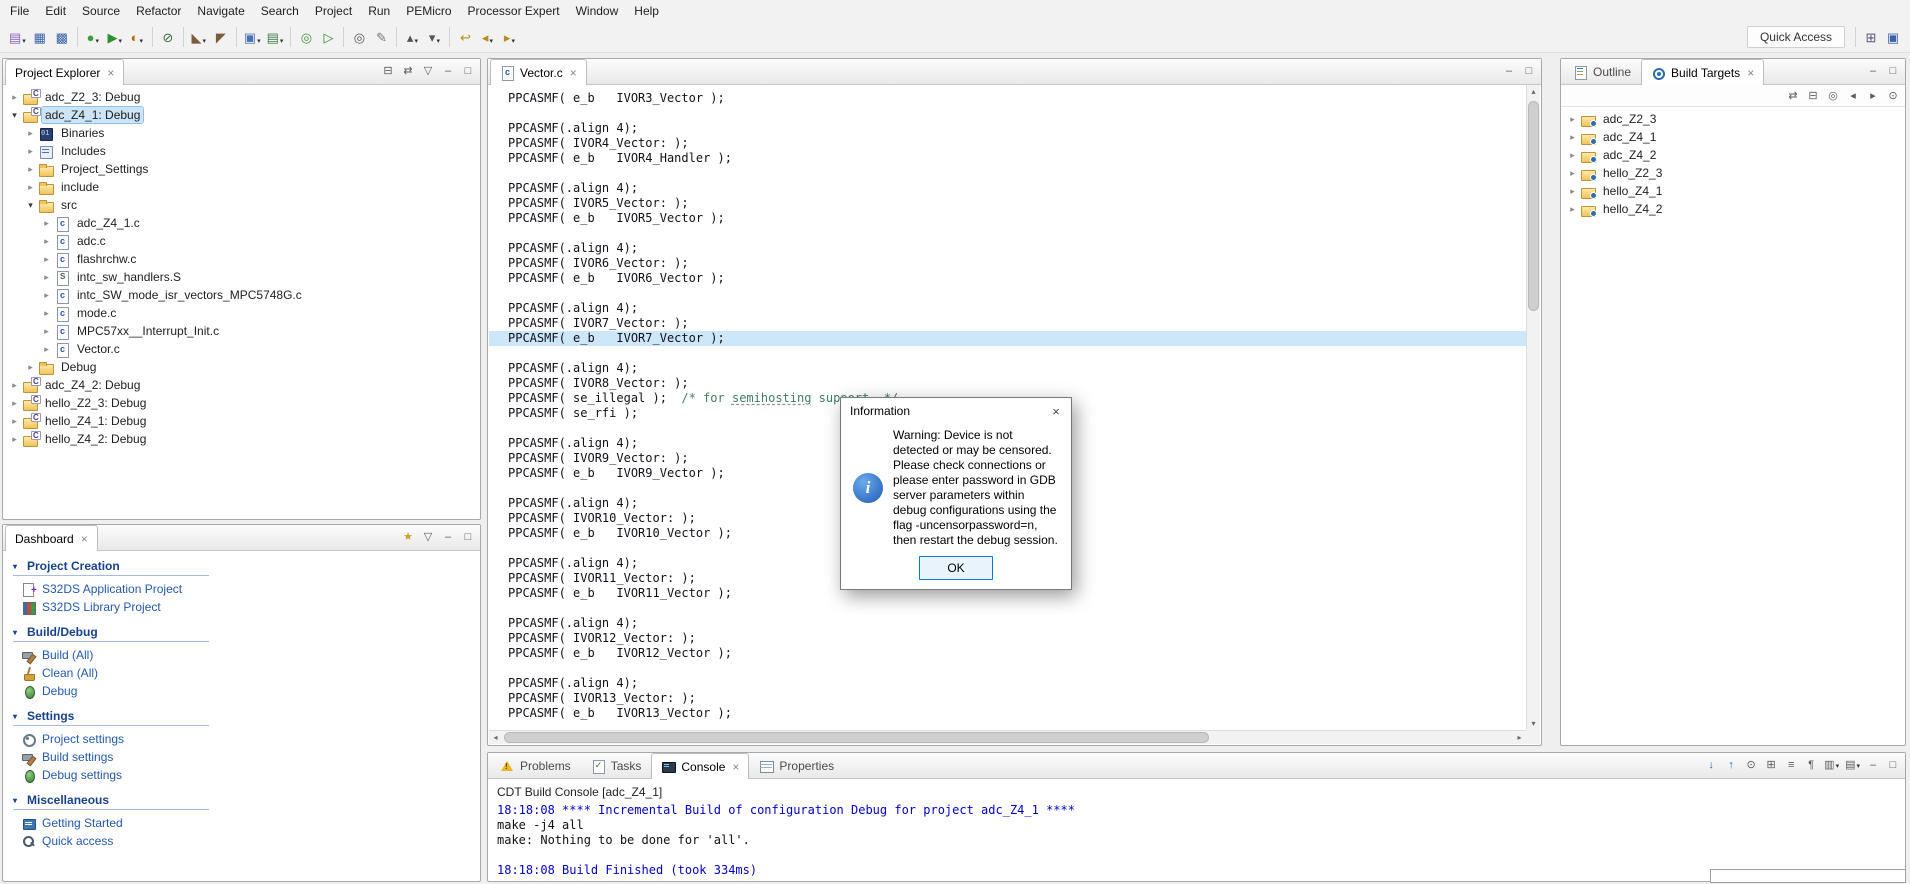 This screenshot has height=884, width=1910. What do you see at coordinates (111, 801) in the screenshot?
I see `section-header-miscellaneous: ▾ Miscellaneous` at bounding box center [111, 801].